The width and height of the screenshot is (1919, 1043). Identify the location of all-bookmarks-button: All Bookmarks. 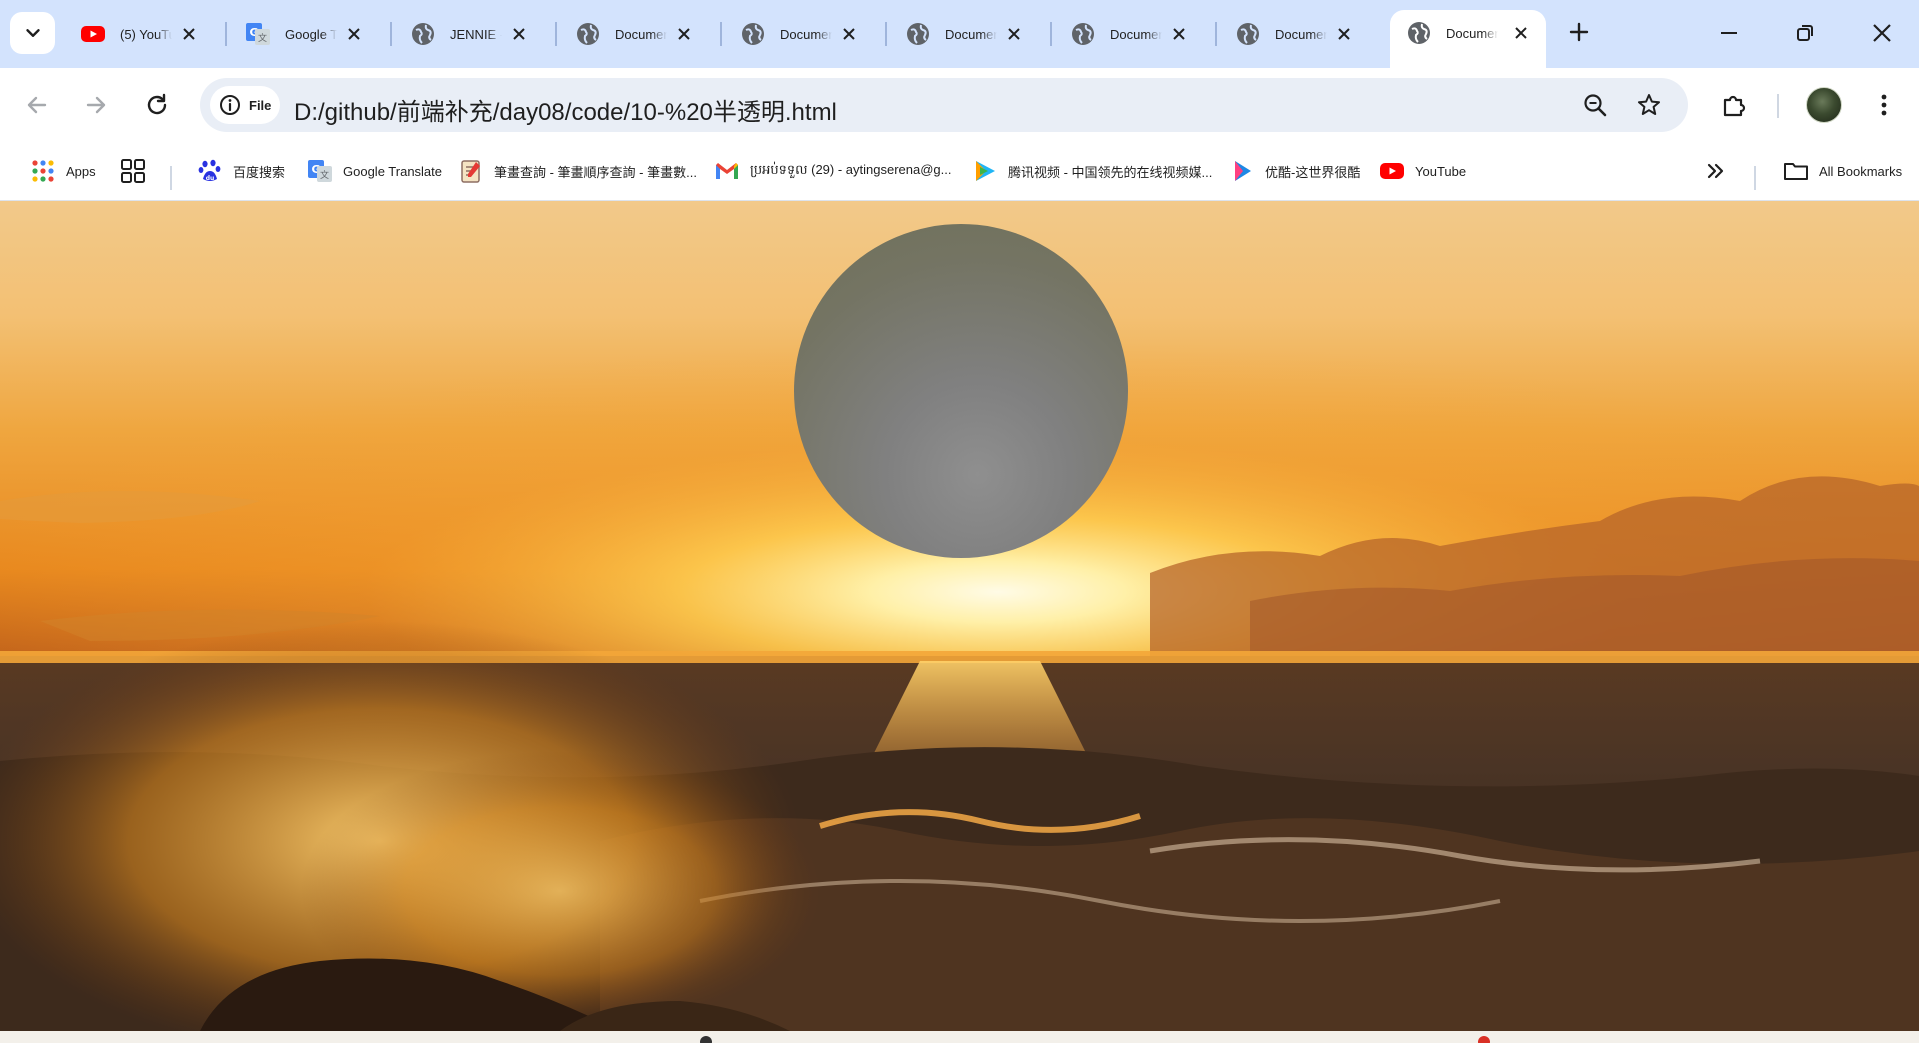
(1842, 171).